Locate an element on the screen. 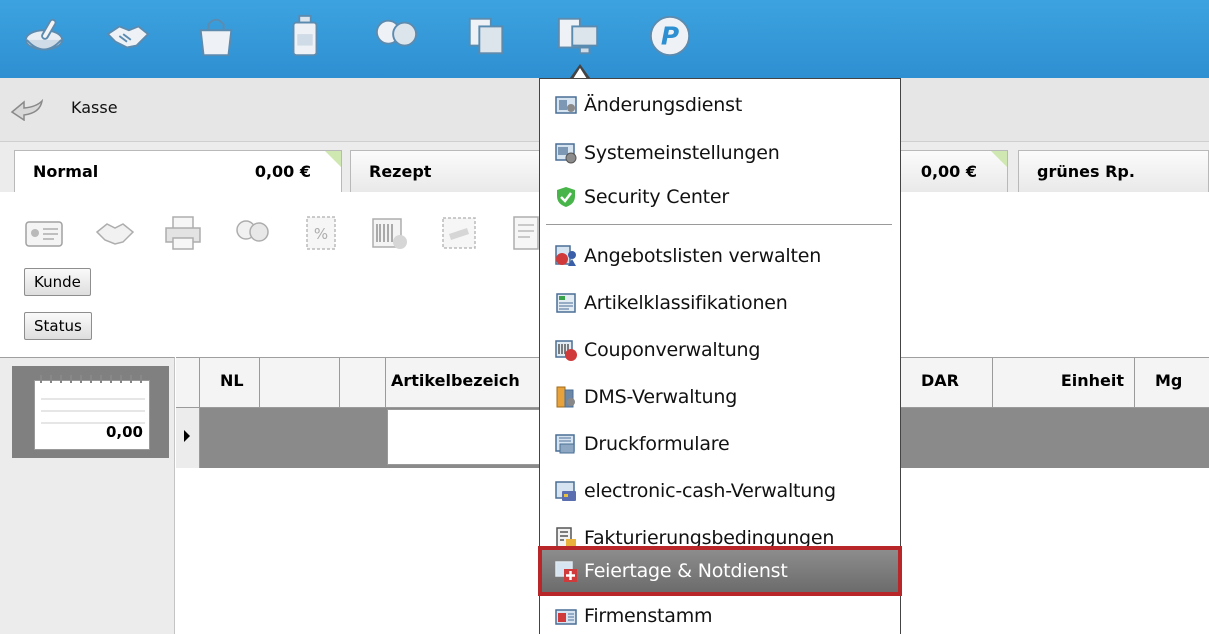 The height and width of the screenshot is (634, 1209). menu-item-label: DMS-Verwaltung is located at coordinates (661, 397).